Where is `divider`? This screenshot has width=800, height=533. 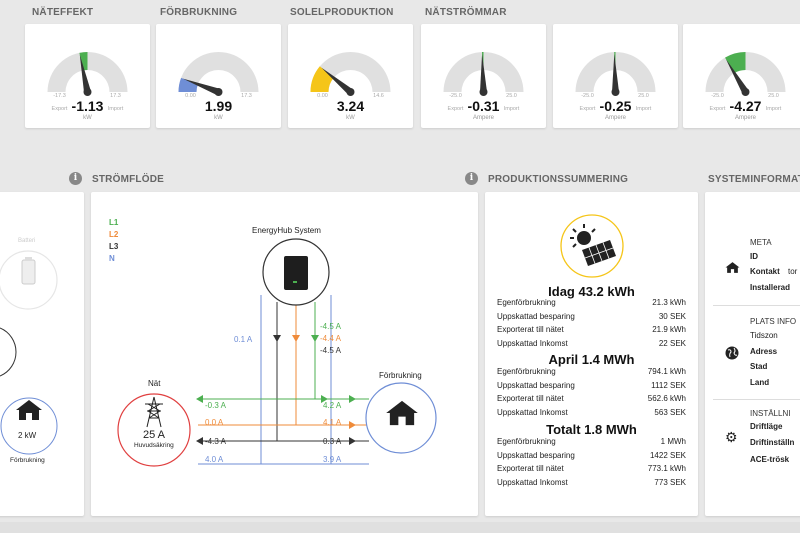
divider is located at coordinates (756, 305).